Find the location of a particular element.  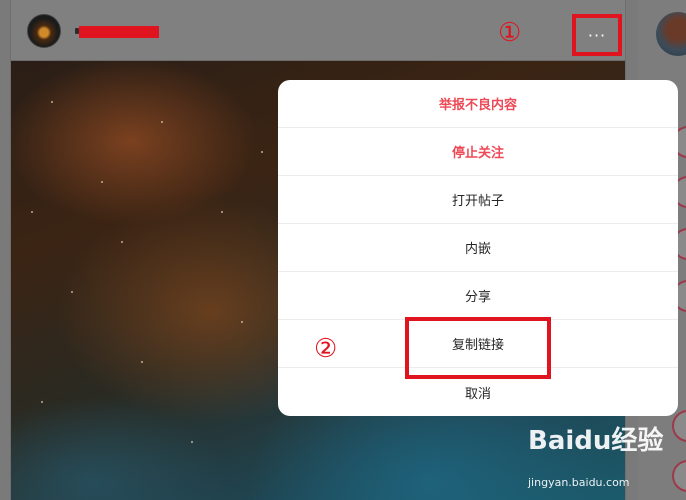

menu-item-open-post: 打开帖子 is located at coordinates (478, 200).